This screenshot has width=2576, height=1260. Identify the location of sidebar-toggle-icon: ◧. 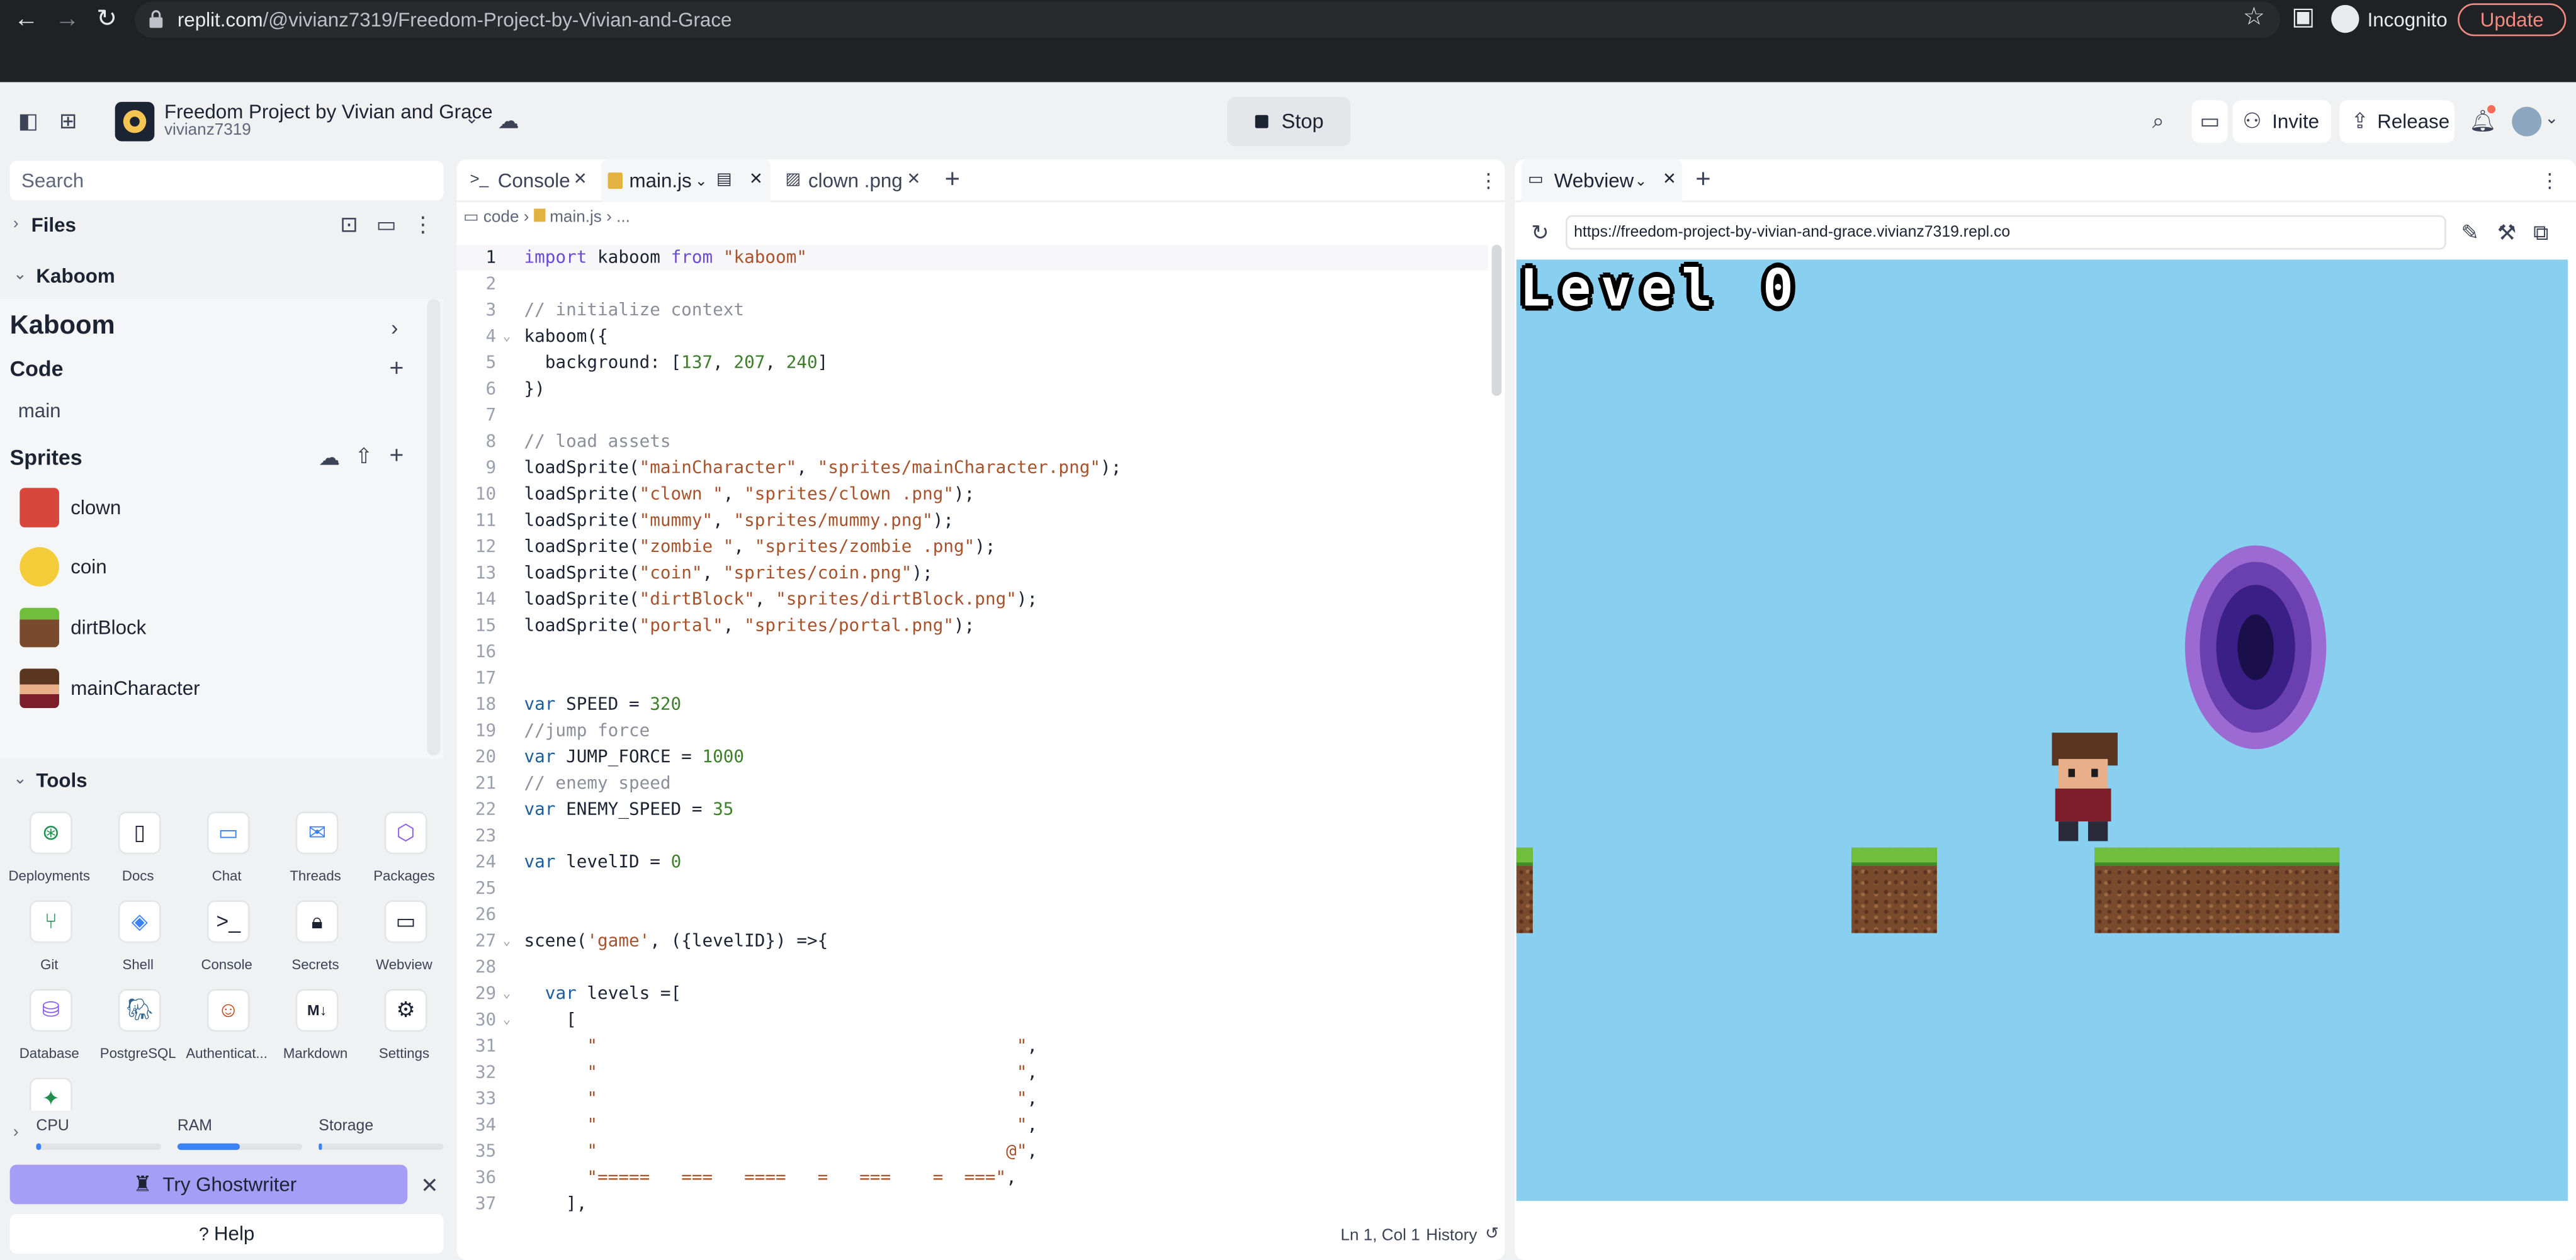
(28, 121).